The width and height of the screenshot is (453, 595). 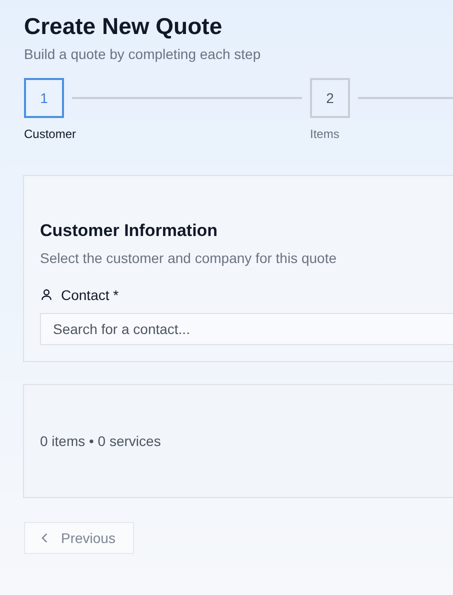 I want to click on card-title: Customer Information, so click(x=129, y=231).